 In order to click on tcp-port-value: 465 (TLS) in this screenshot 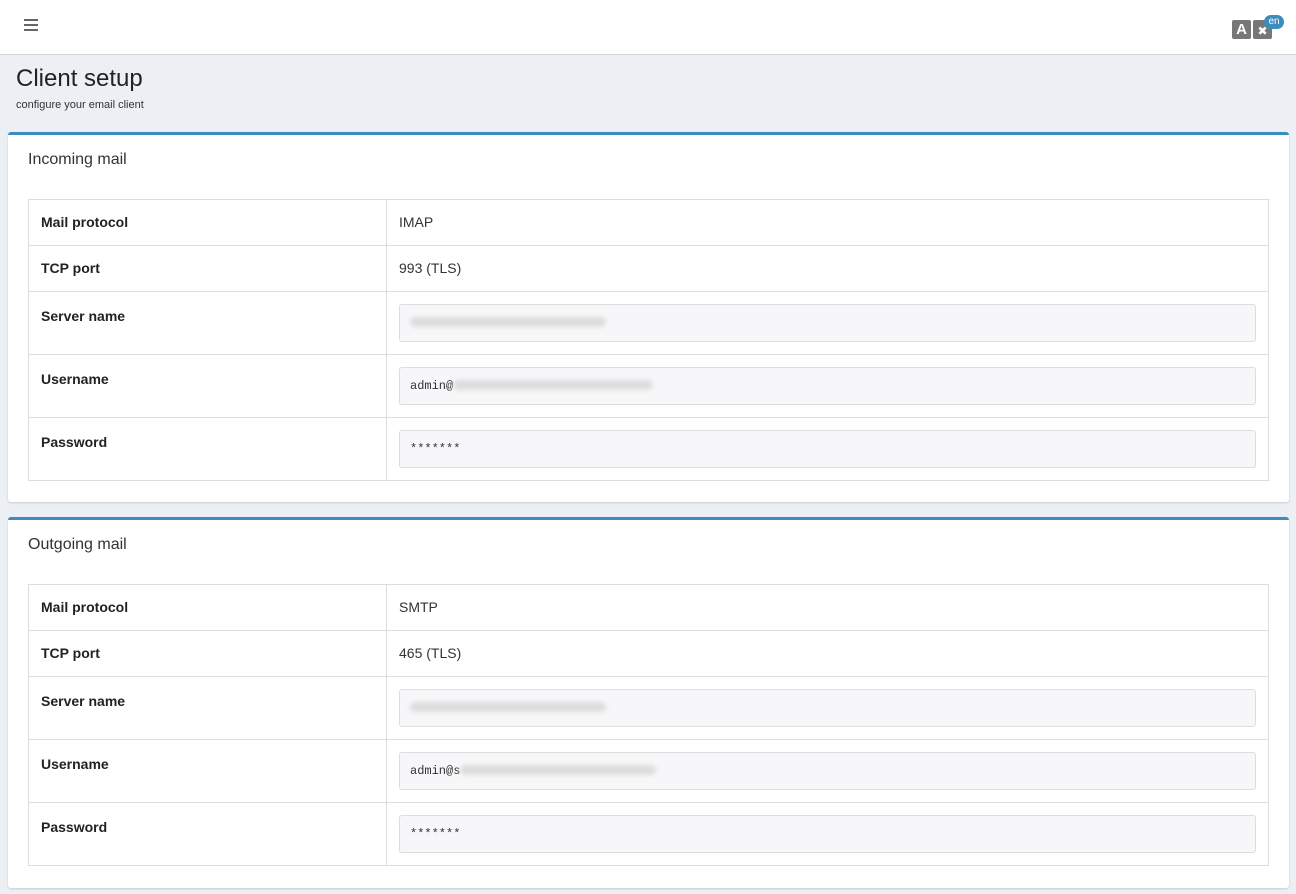, I will do `click(827, 653)`.